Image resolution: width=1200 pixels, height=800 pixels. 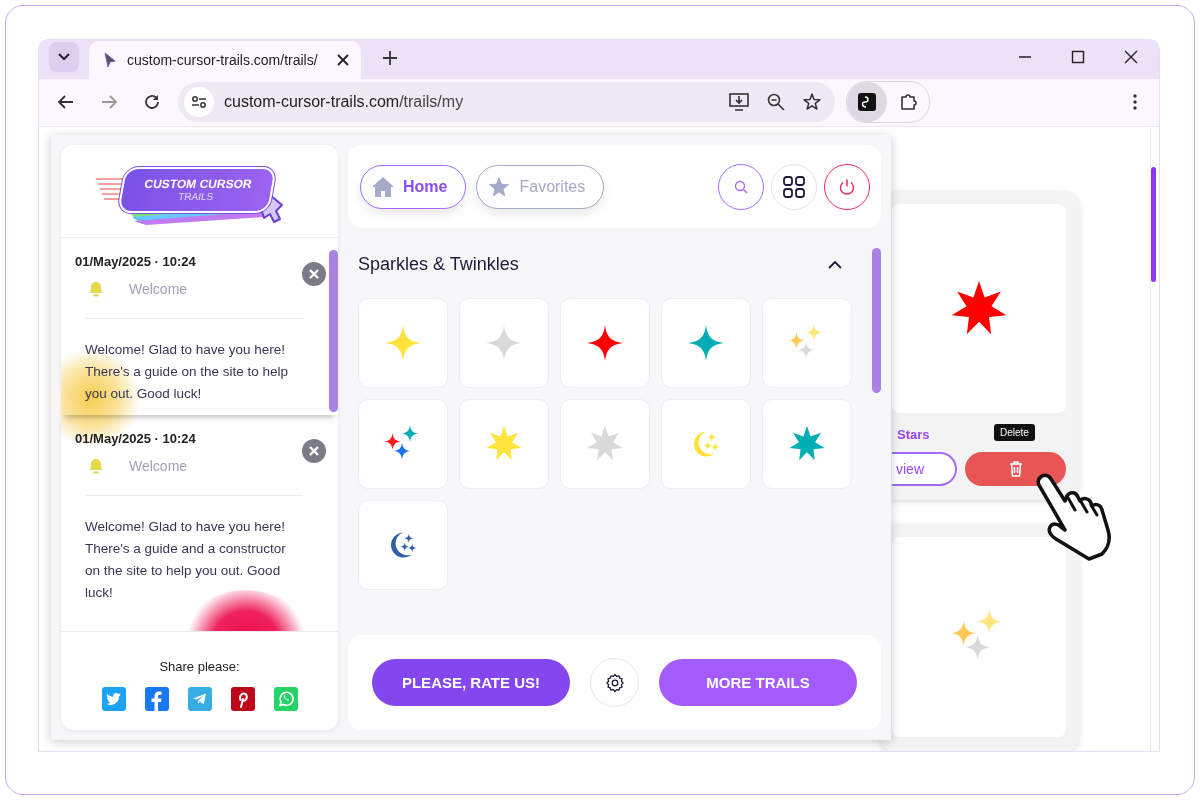 I want to click on site-settings-icon, so click(x=199, y=102).